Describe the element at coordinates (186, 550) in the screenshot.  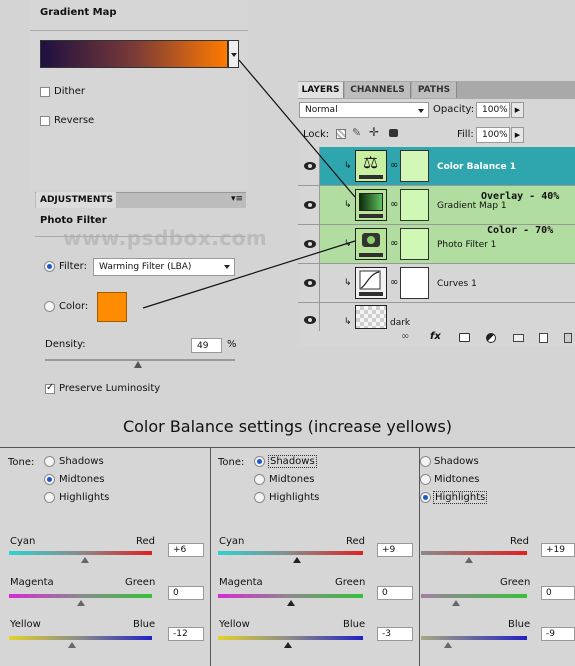
I see `cyan-red-value: +6` at that location.